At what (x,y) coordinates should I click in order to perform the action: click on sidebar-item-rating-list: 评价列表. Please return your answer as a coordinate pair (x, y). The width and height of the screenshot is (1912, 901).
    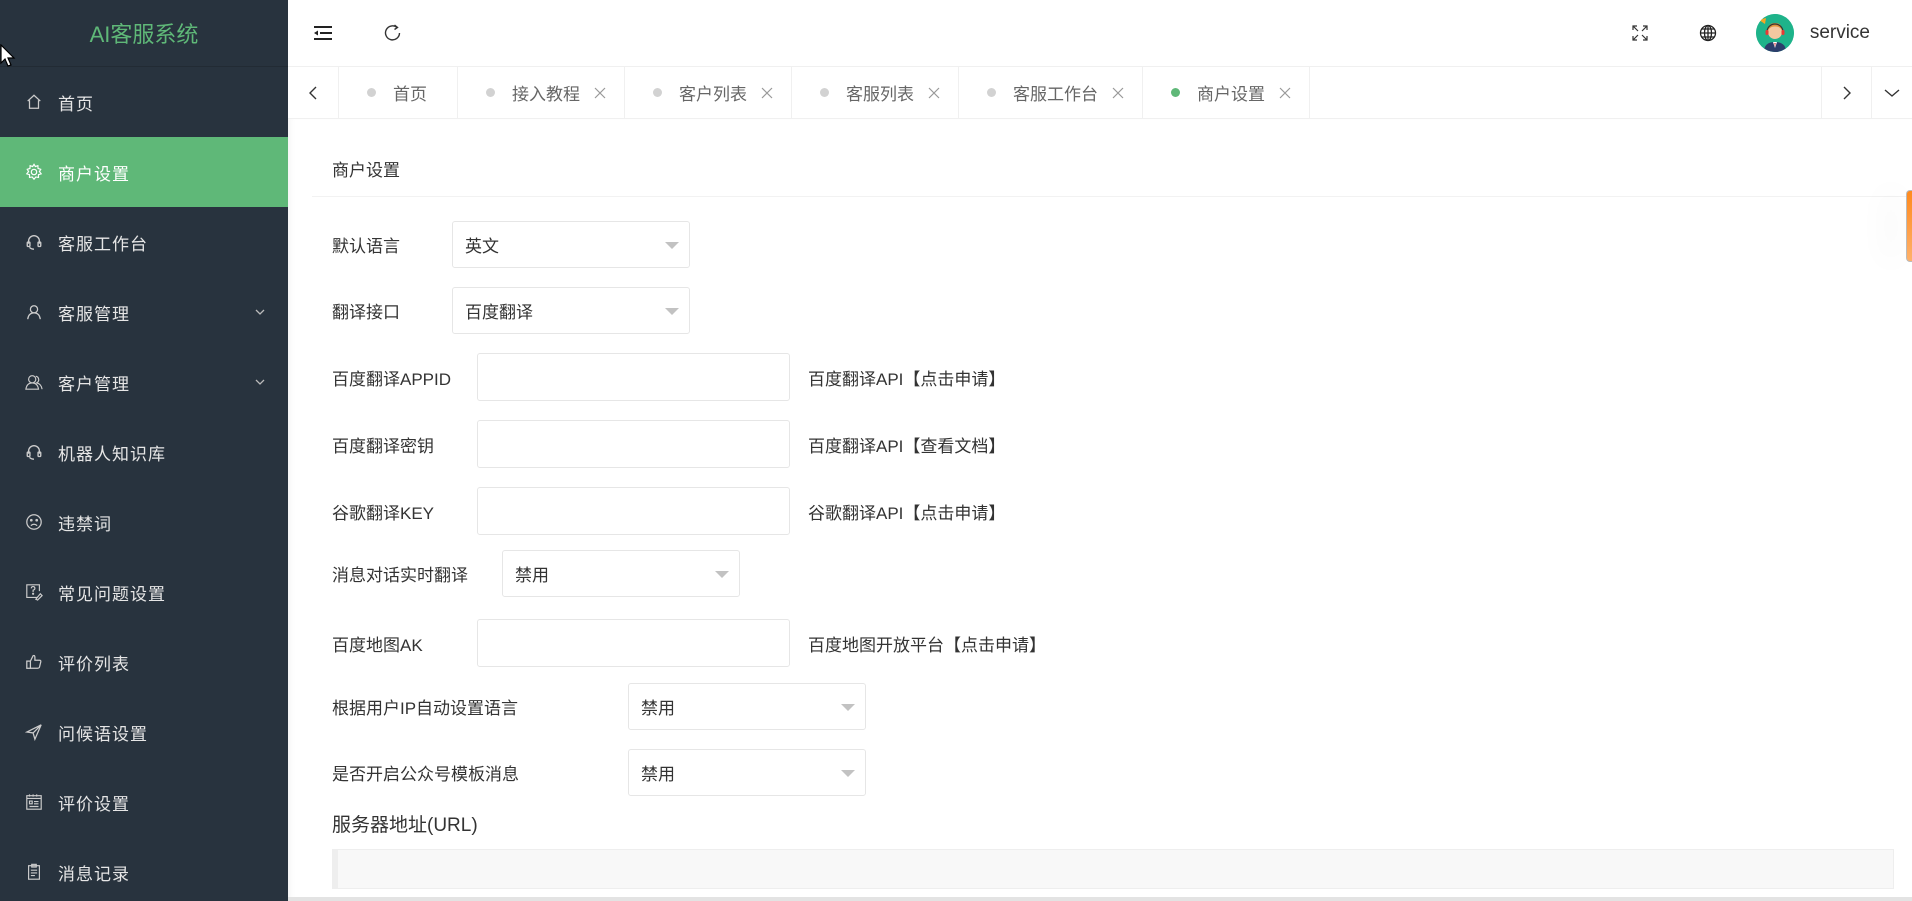
    Looking at the image, I should click on (144, 662).